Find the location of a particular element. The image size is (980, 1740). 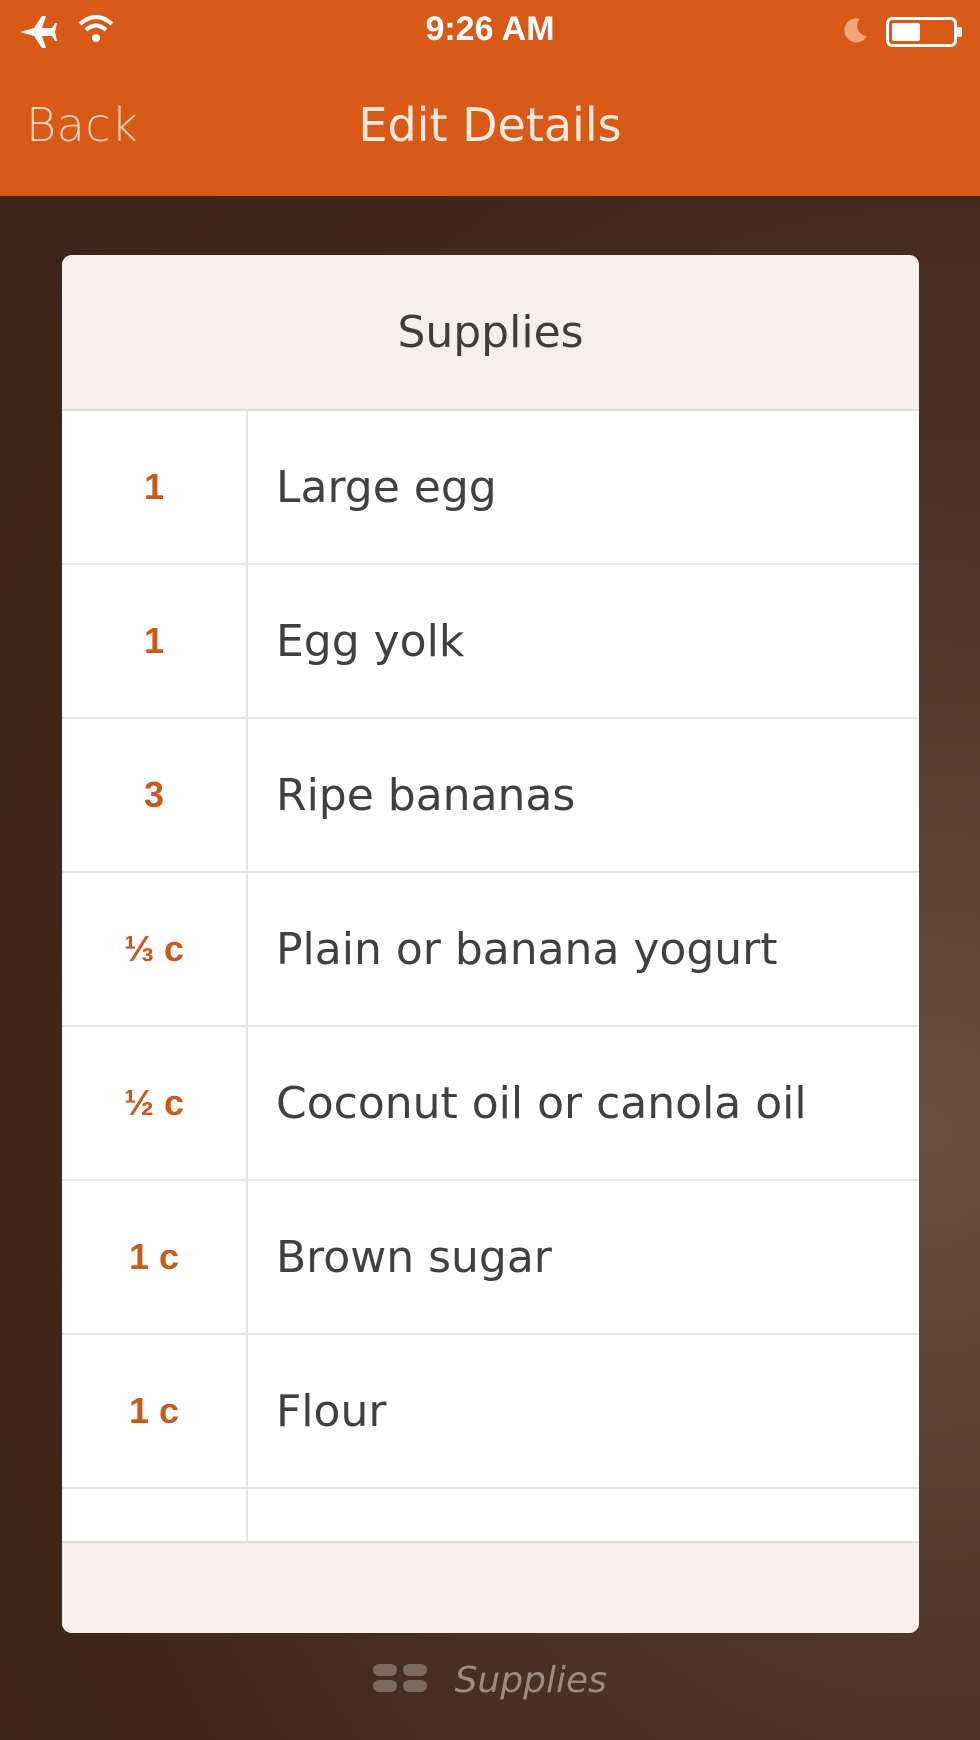

item-name: Brown sugar is located at coordinates (414, 1257).